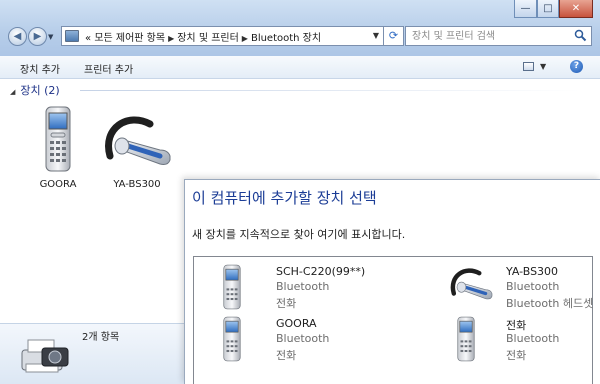 The image size is (600, 384). What do you see at coordinates (543, 66) in the screenshot?
I see `view-dropdown-icon: ▼` at bounding box center [543, 66].